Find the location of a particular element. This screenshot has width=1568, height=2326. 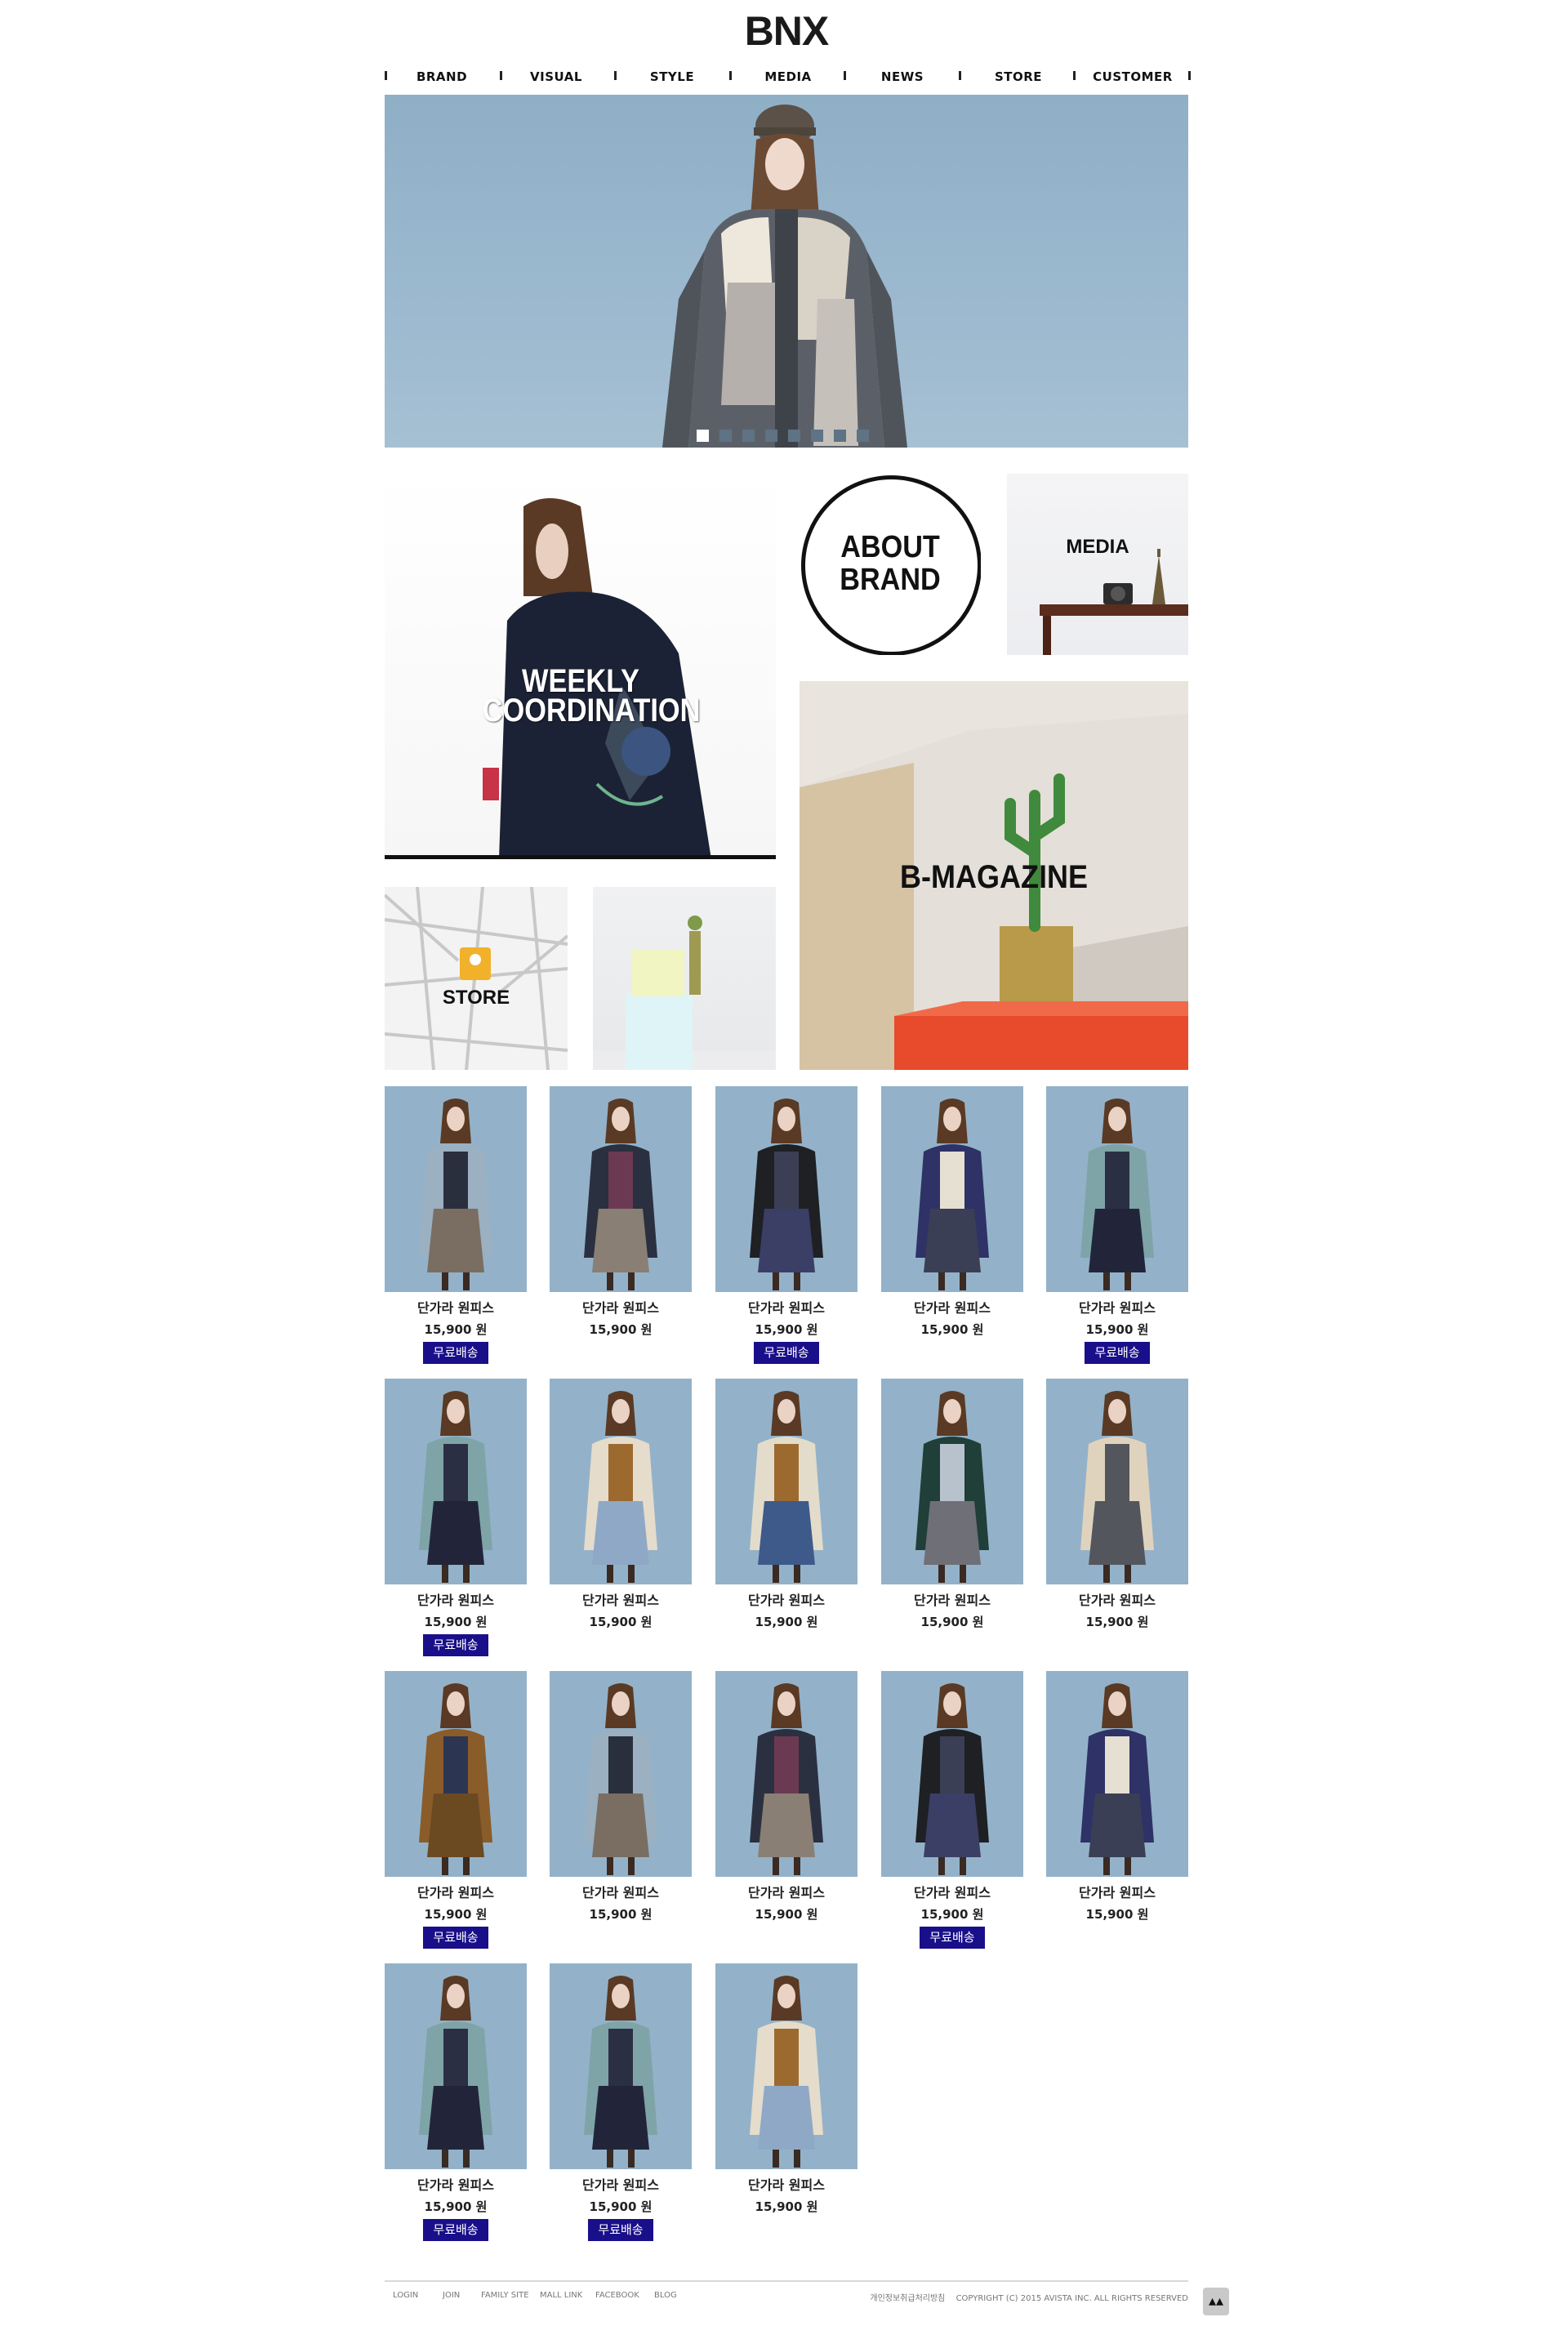

b-magazine-tile: B-MAGAZINE is located at coordinates (994, 875).